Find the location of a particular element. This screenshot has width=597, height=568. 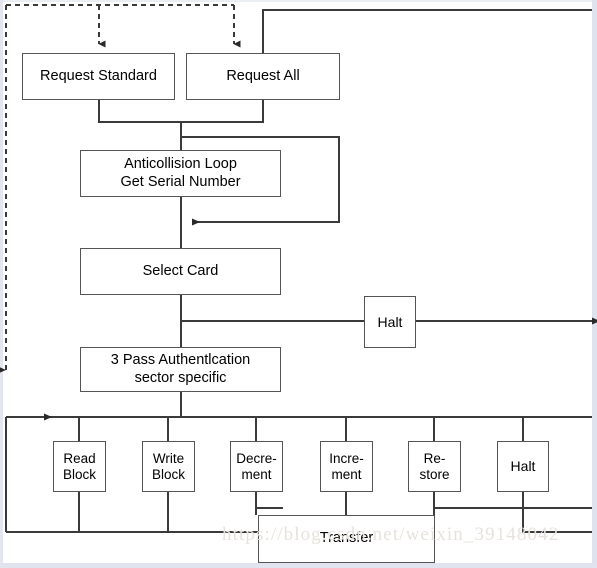

node-transfer-label: Transfer is located at coordinates (346, 538).